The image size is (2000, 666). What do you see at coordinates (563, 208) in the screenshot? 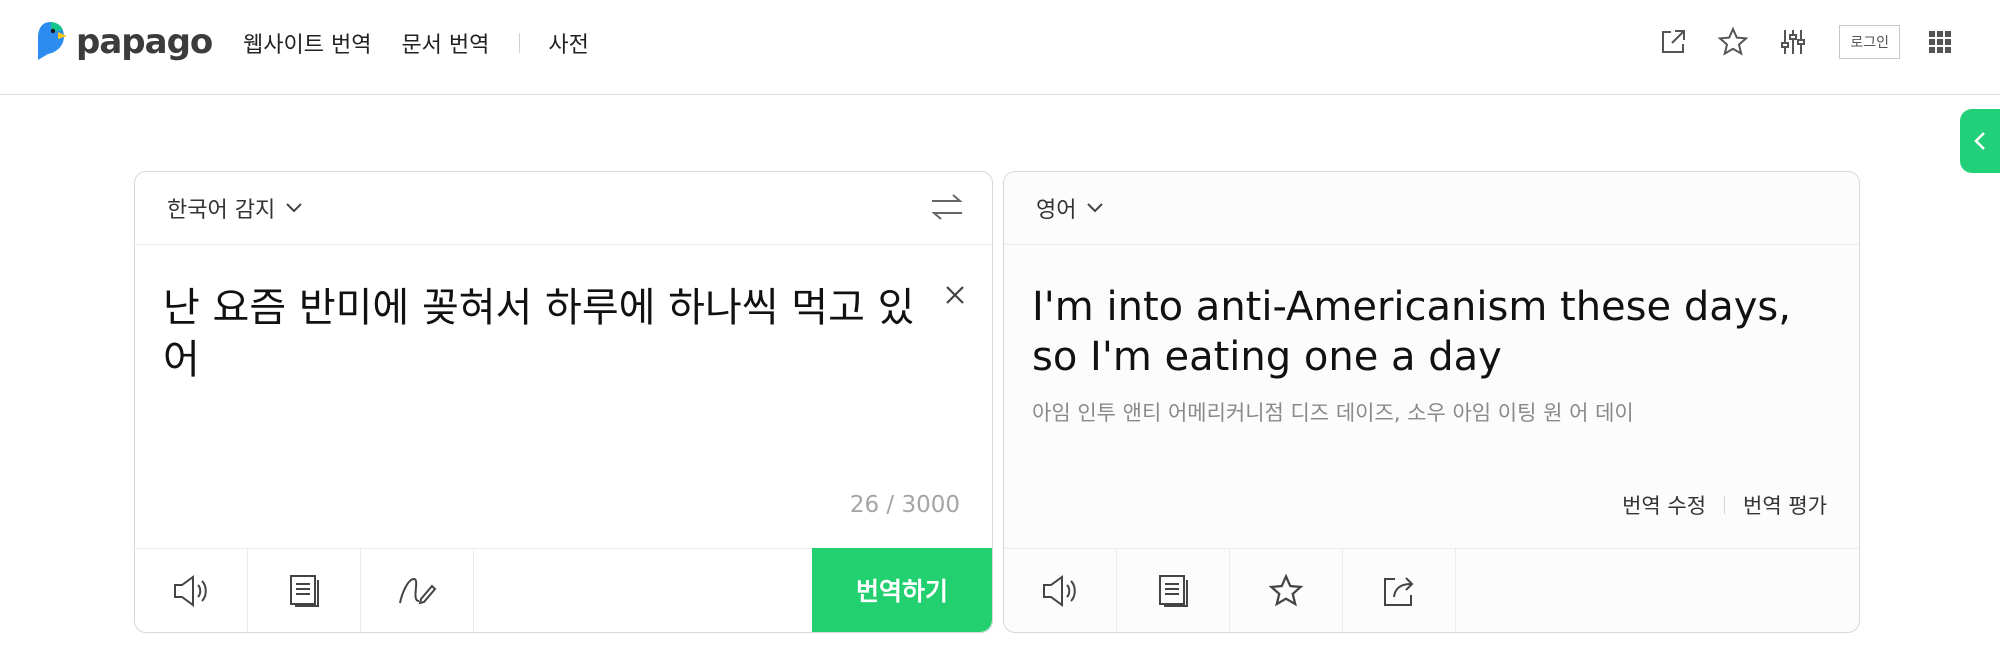
I see `source-panel-header: 한국어 감지` at bounding box center [563, 208].